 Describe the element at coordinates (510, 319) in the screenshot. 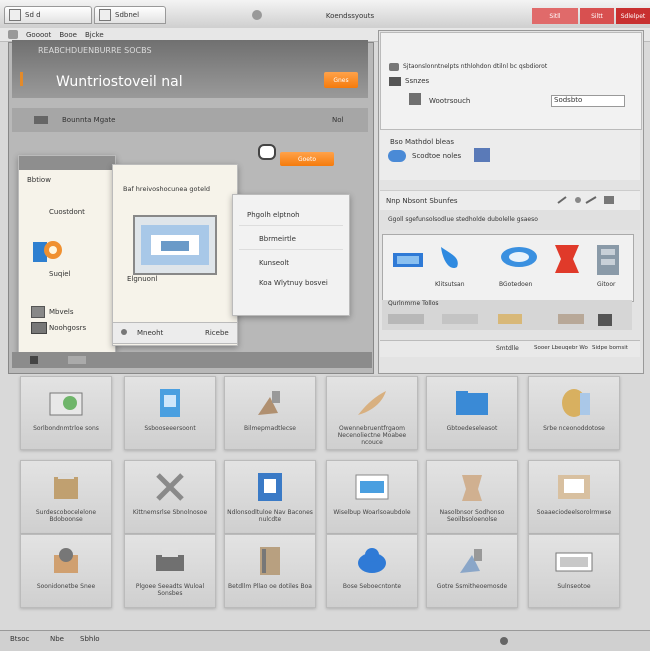

I see `thumb-3-icon` at that location.